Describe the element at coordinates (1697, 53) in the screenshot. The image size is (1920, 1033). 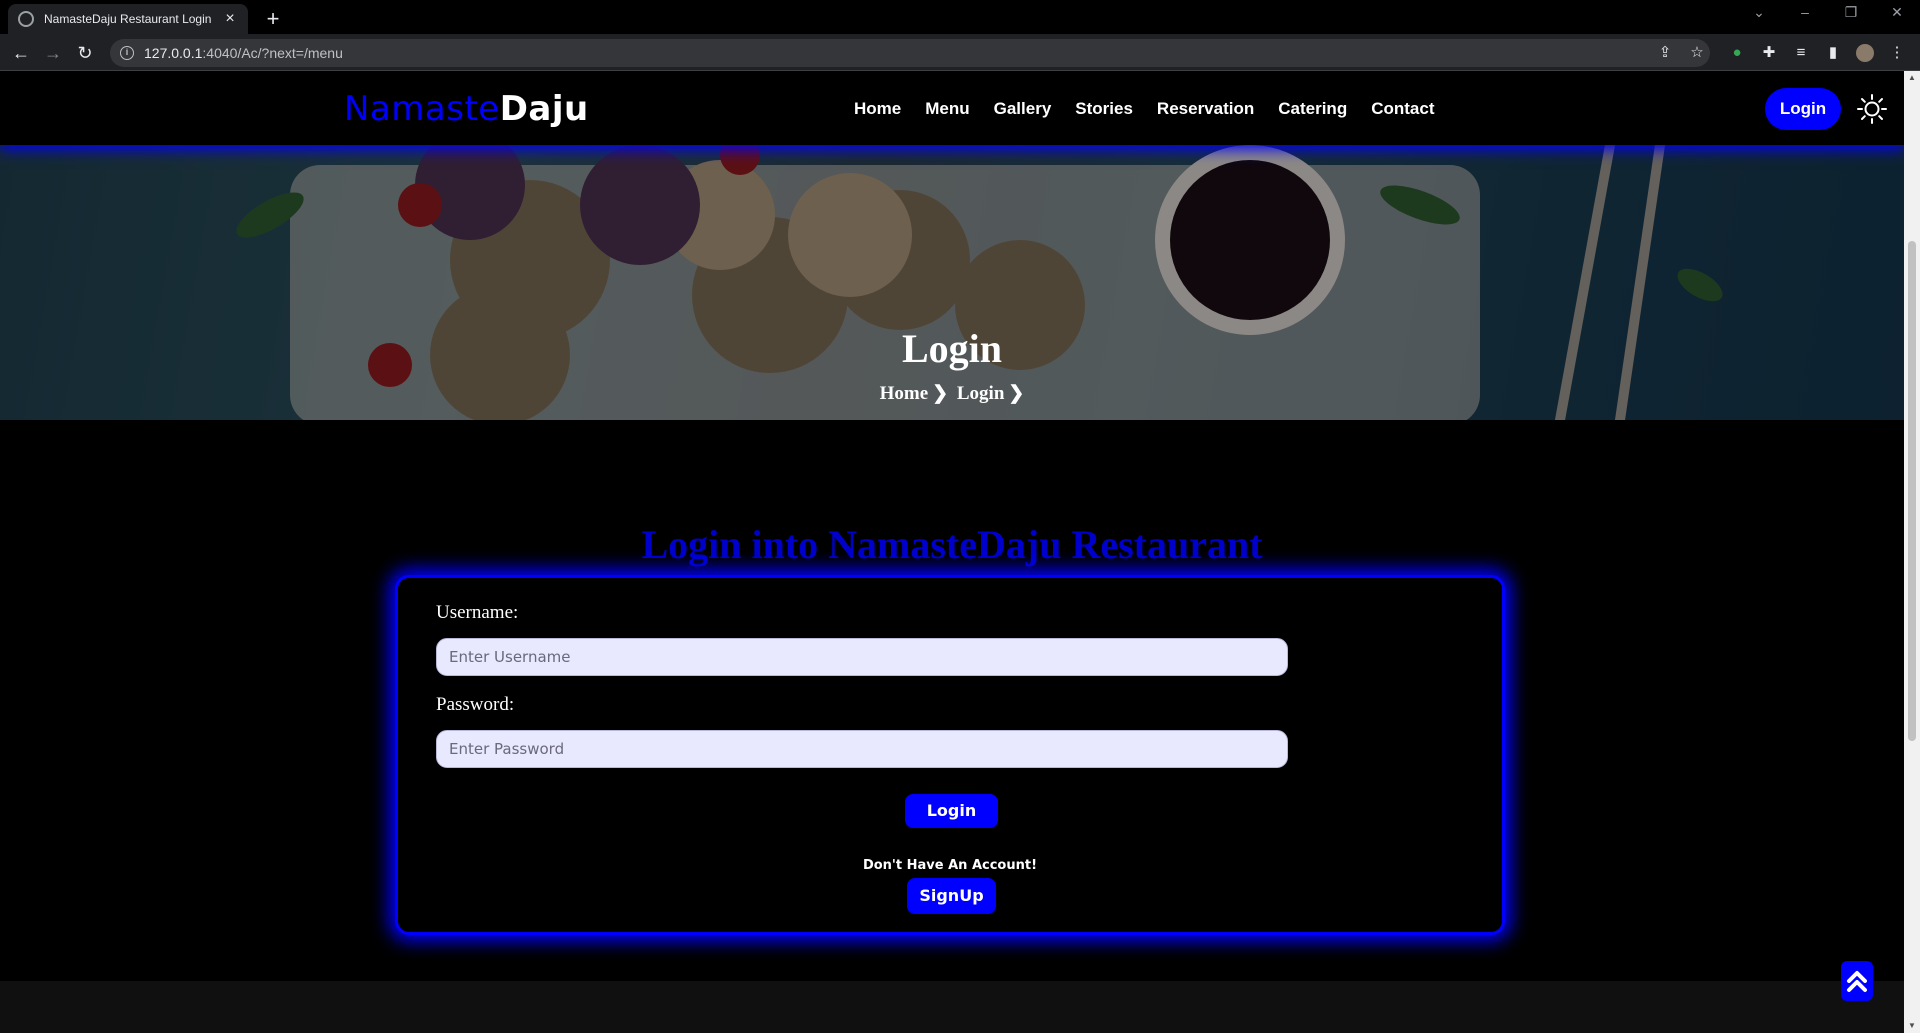
I see `bookmark-star-icon: ☆` at that location.